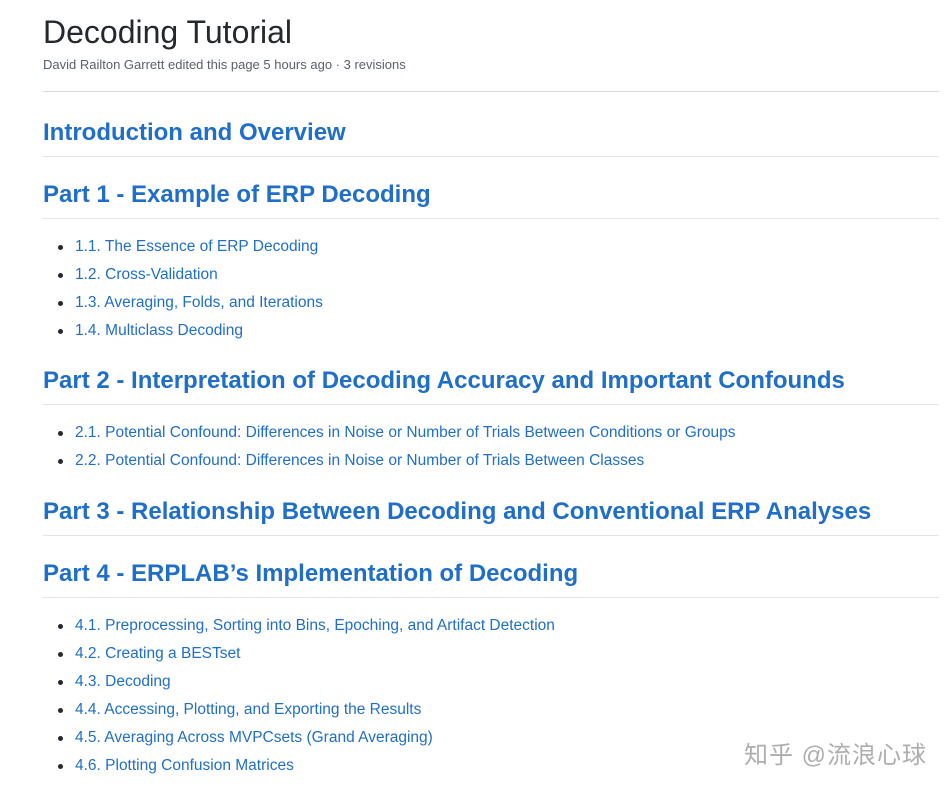 This screenshot has width=951, height=796. Describe the element at coordinates (491, 91) in the screenshot. I see `title-divider` at that location.